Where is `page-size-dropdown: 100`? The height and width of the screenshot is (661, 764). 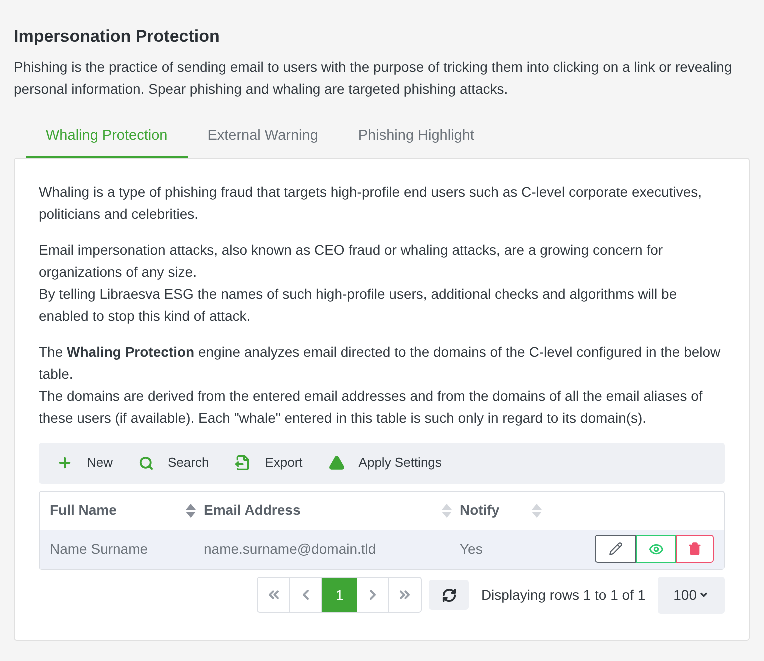
page-size-dropdown: 100 is located at coordinates (691, 595).